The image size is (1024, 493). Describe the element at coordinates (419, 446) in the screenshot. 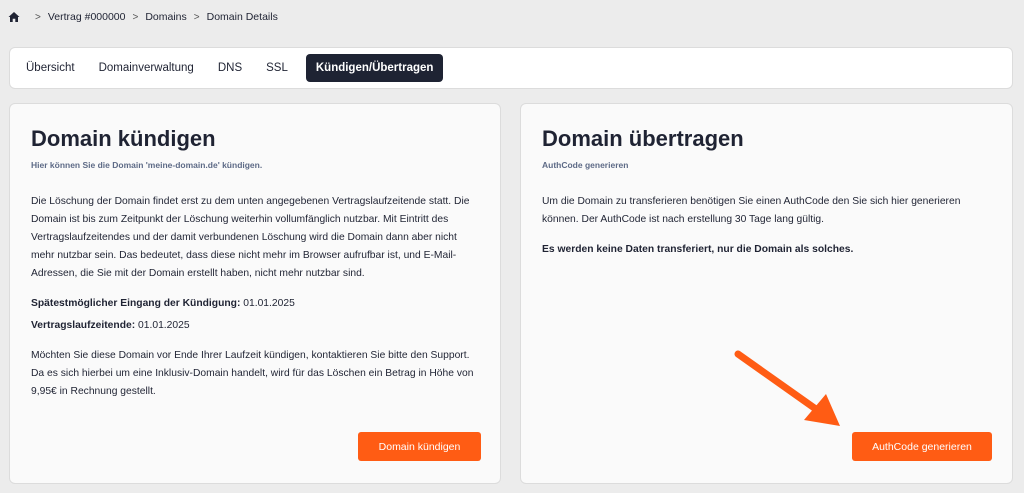

I see `cancel-domain-button: Domain kündigen` at that location.